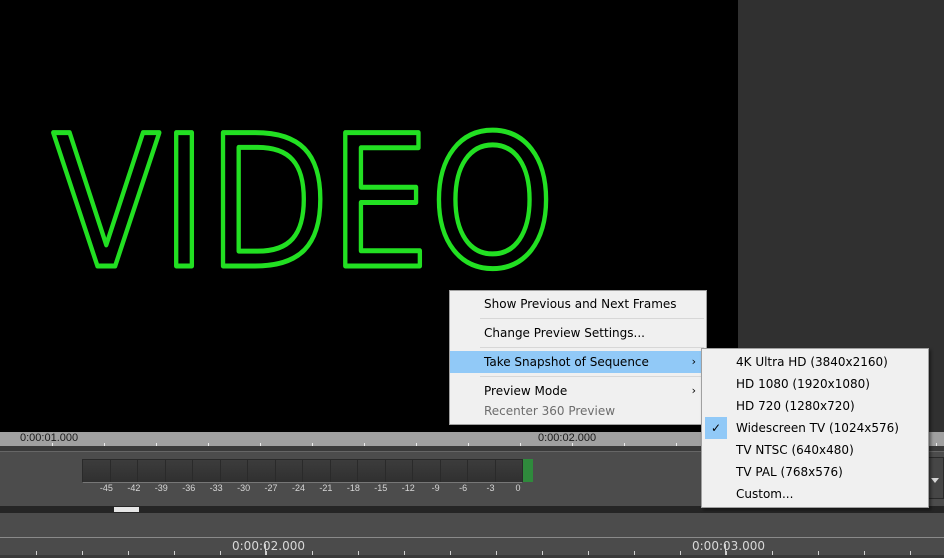 The image size is (944, 558). Describe the element at coordinates (408, 488) in the screenshot. I see `meter-scale-label: -12` at that location.